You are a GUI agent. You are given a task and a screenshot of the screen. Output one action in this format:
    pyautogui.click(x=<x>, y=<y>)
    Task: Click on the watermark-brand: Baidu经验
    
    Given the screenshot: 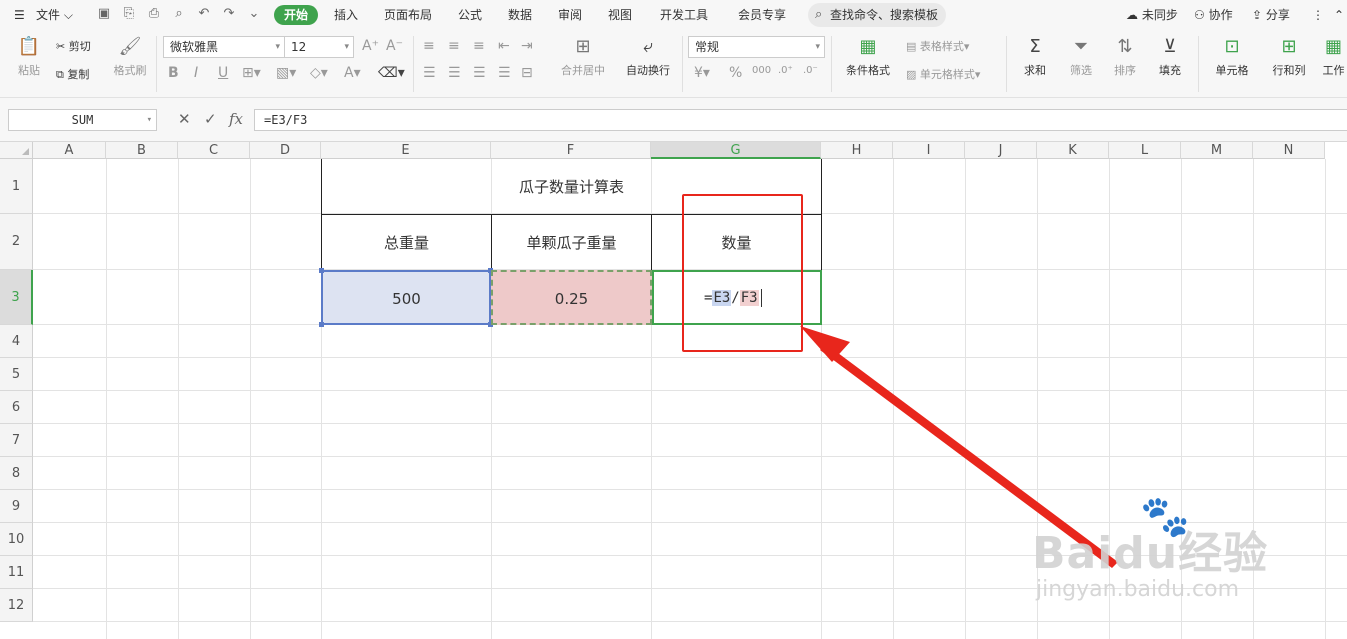 What is the action you would take?
    pyautogui.click(x=1150, y=553)
    